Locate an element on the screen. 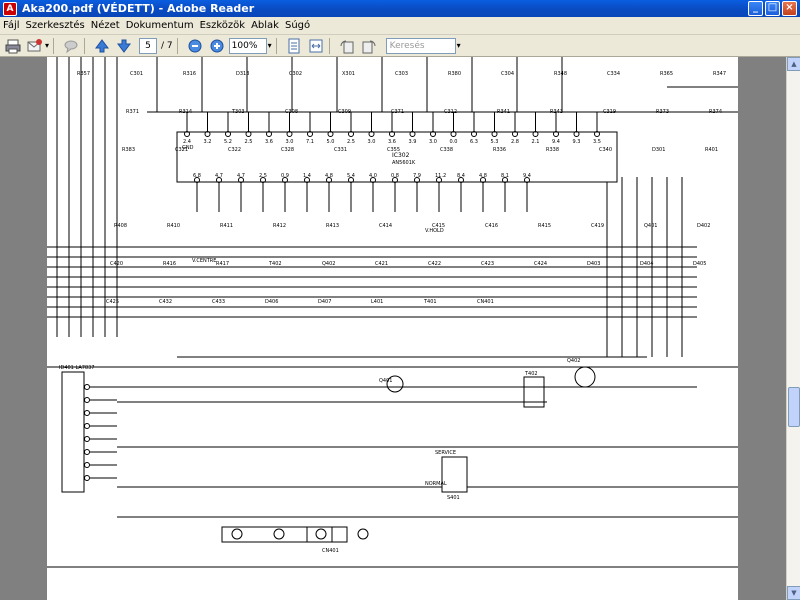 This screenshot has width=800, height=600. component-label: L401 is located at coordinates (377, 302).